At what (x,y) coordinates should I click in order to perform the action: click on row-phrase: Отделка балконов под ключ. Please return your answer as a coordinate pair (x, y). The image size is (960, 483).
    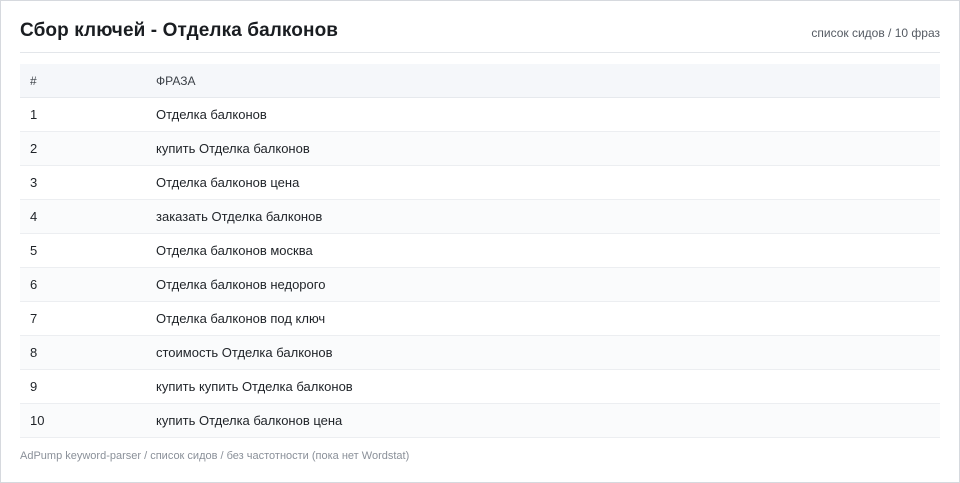
    Looking at the image, I should click on (241, 318).